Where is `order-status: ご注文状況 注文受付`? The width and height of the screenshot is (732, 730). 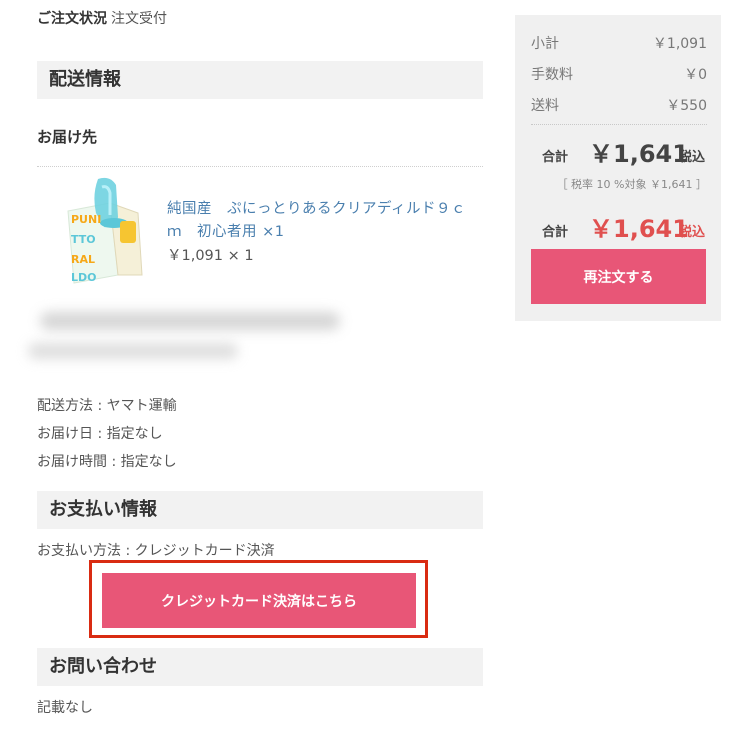 order-status: ご注文状況 注文受付 is located at coordinates (102, 18).